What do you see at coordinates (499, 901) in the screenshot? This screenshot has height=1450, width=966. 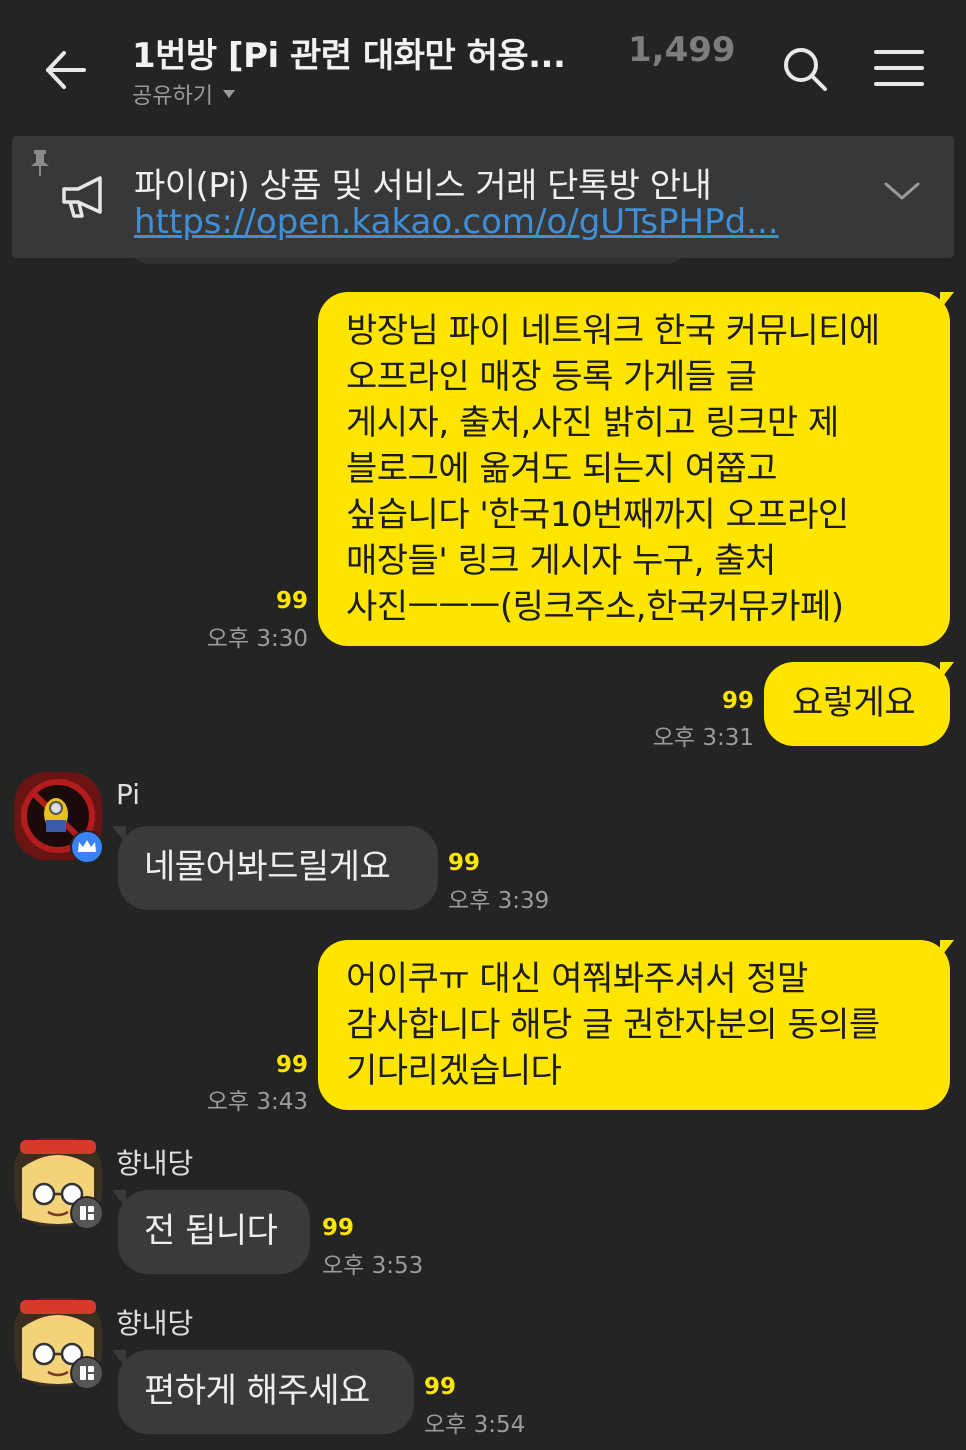 I see `message-time: 오후 3:39` at bounding box center [499, 901].